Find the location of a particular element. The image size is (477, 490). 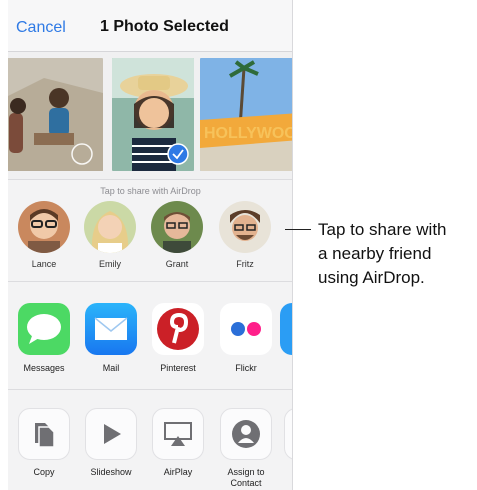

slideshow-button: Slideshow is located at coordinates (111, 443).